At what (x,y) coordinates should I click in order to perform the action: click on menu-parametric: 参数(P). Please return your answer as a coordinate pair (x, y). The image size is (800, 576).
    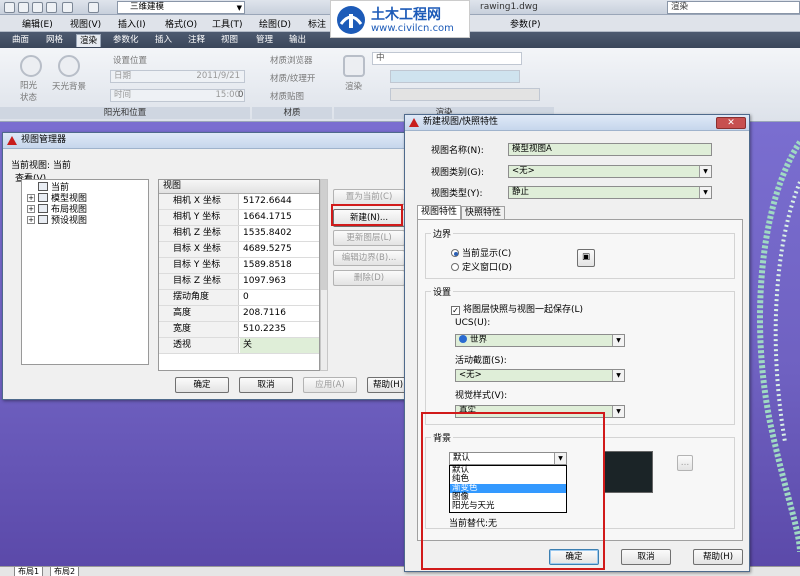
    Looking at the image, I should click on (525, 23).